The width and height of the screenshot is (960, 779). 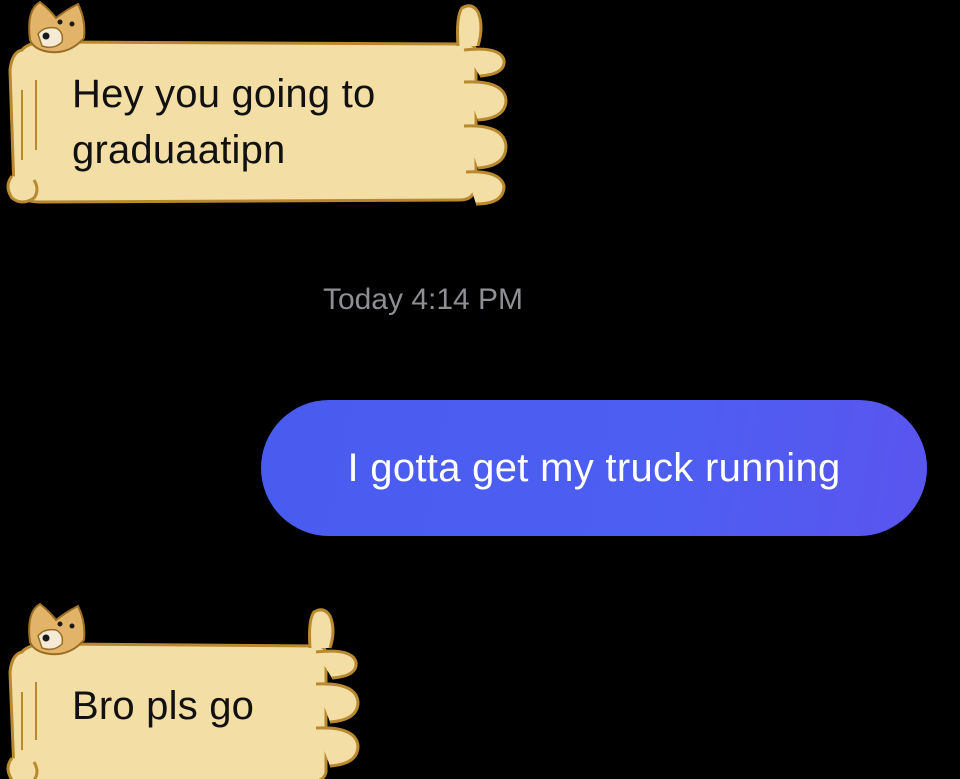 I want to click on incoming-message-bubble: Bro pls go, so click(x=185, y=689).